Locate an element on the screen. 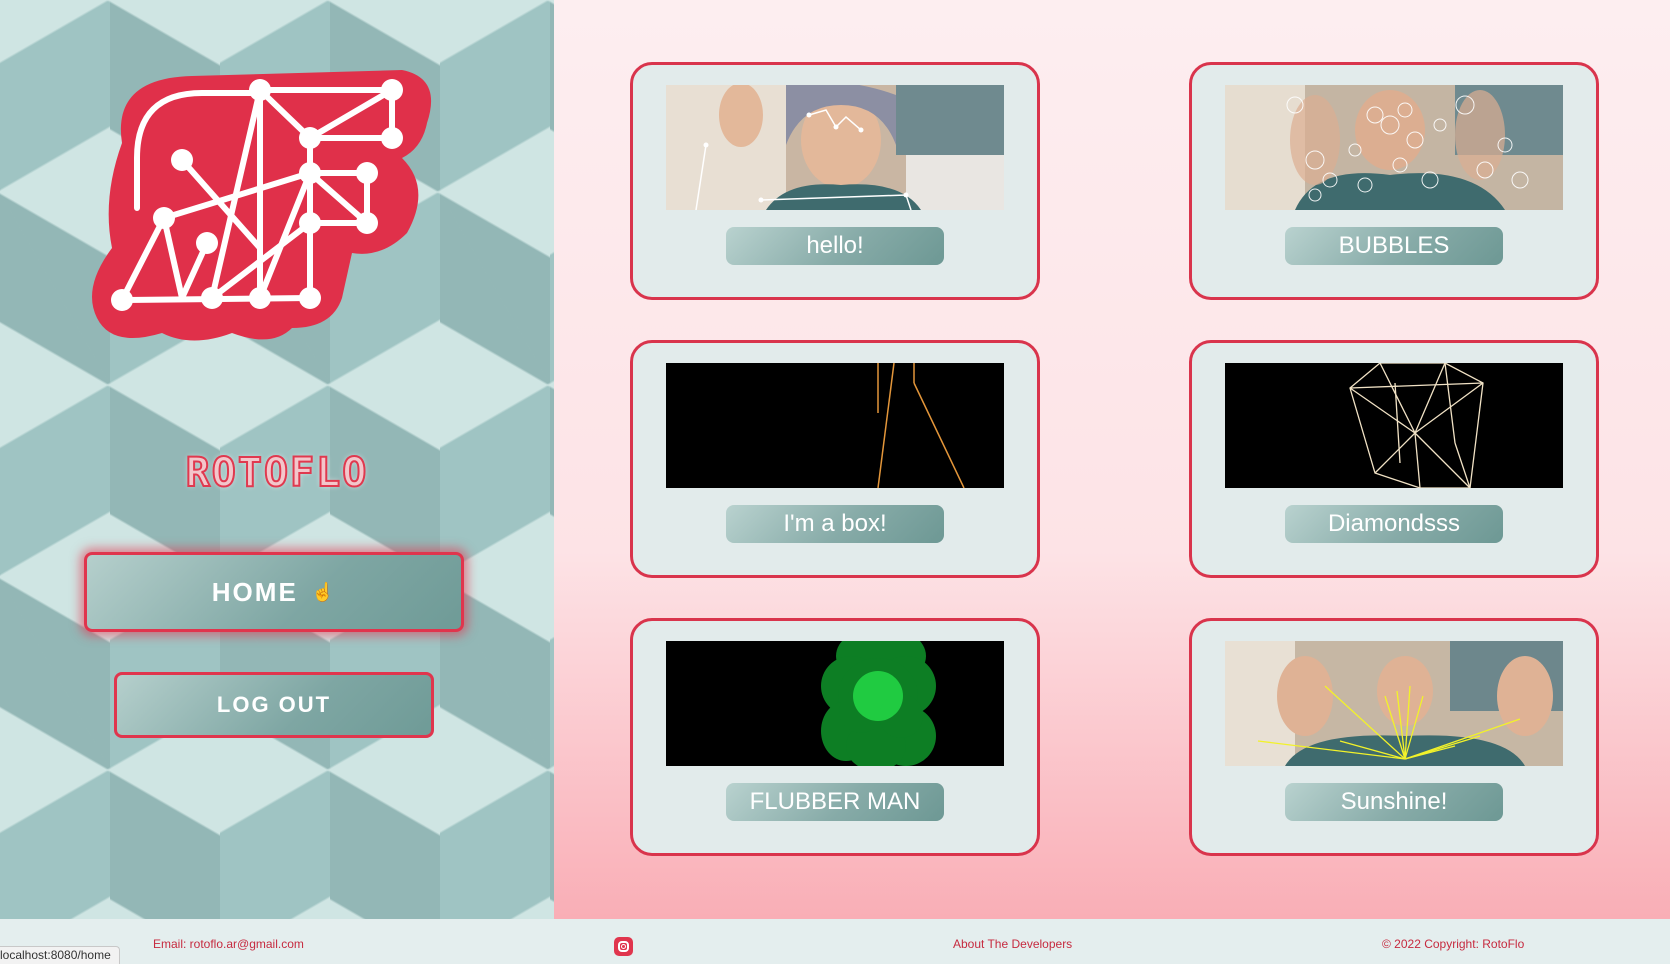  filter-thumbnail-bubbles is located at coordinates (1394, 147).